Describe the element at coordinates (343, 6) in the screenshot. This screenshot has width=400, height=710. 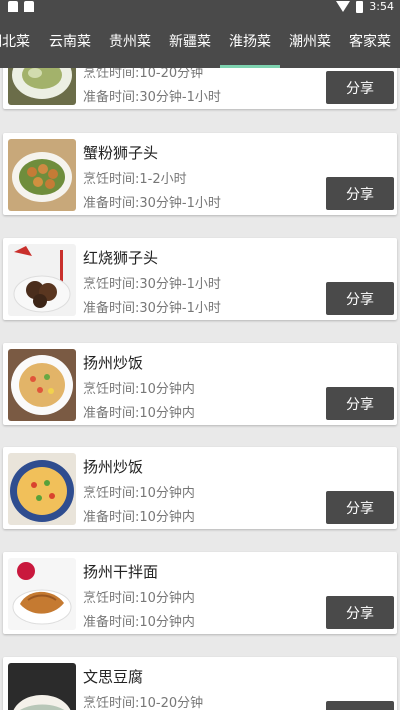
I see `wifi-icon` at that location.